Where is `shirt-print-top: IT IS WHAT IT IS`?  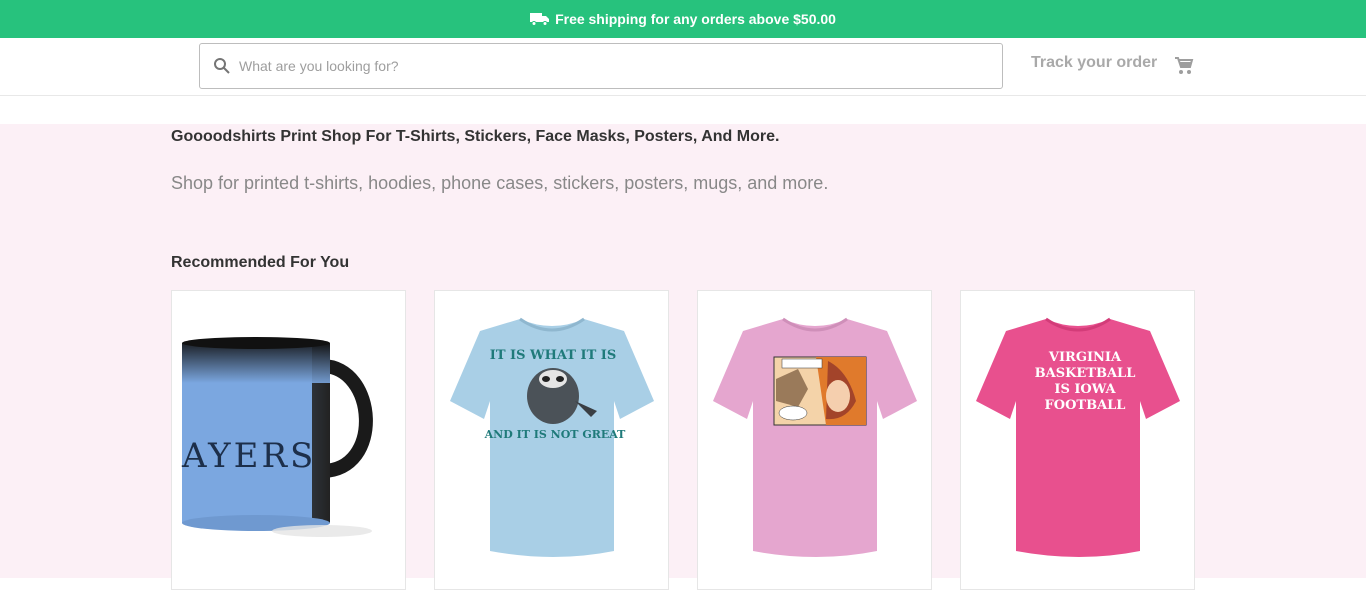
shirt-print-top: IT IS WHAT IT IS is located at coordinates (553, 355).